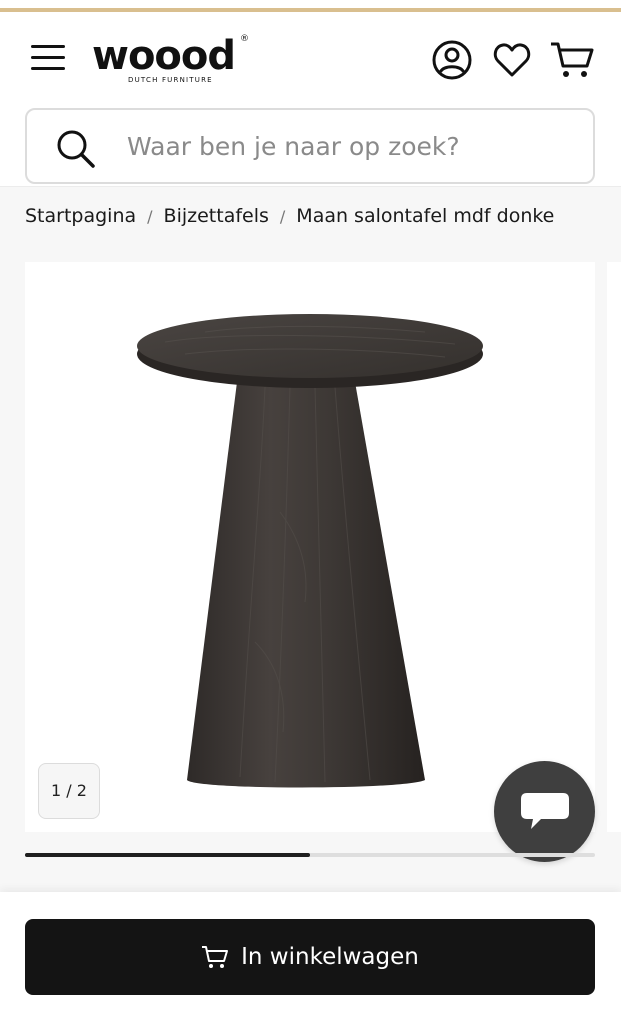 Image resolution: width=621 pixels, height=1024 pixels. Describe the element at coordinates (614, 547) in the screenshot. I see `next-image-peek` at that location.